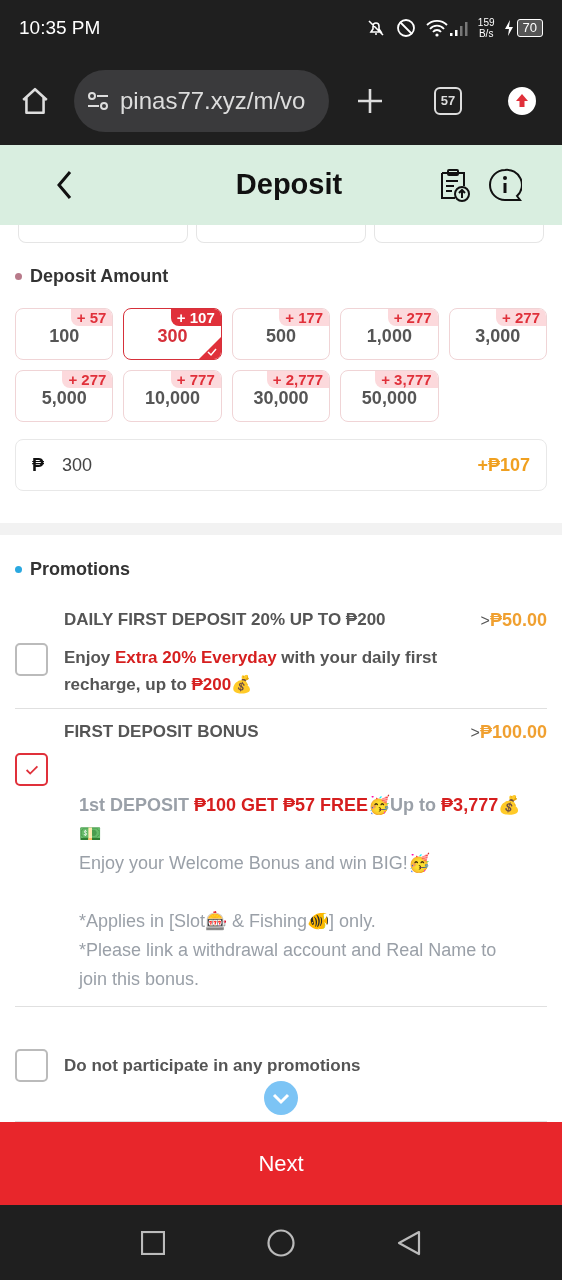  Describe the element at coordinates (161, 732) in the screenshot. I see `promotion-title: FIRST DEPOSIT BONUS` at that location.